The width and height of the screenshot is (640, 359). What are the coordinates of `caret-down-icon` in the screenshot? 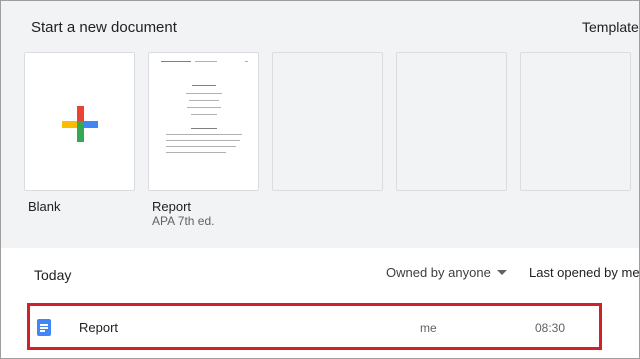 It's located at (501, 272).